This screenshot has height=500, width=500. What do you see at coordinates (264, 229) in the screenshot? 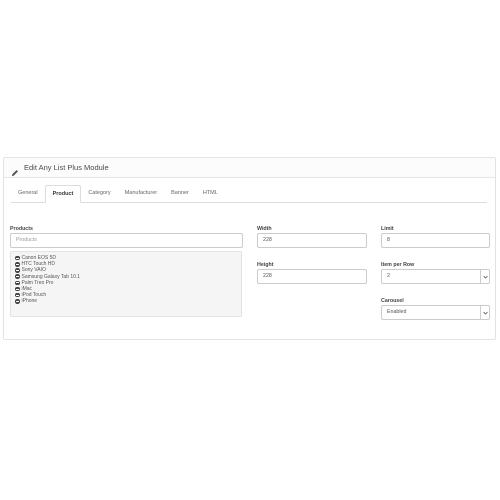
I see `width-label: Width` at bounding box center [264, 229].